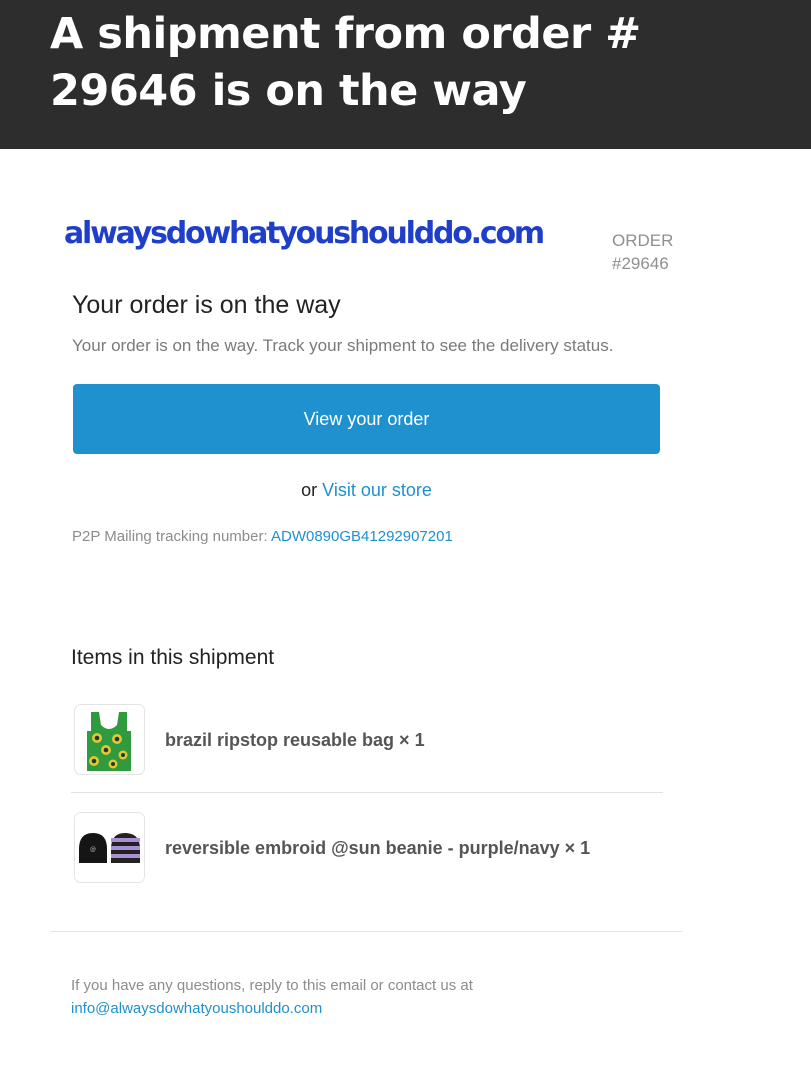 The width and height of the screenshot is (811, 1080). I want to click on tracking-label: P2P Mailing tracking number:, so click(170, 536).